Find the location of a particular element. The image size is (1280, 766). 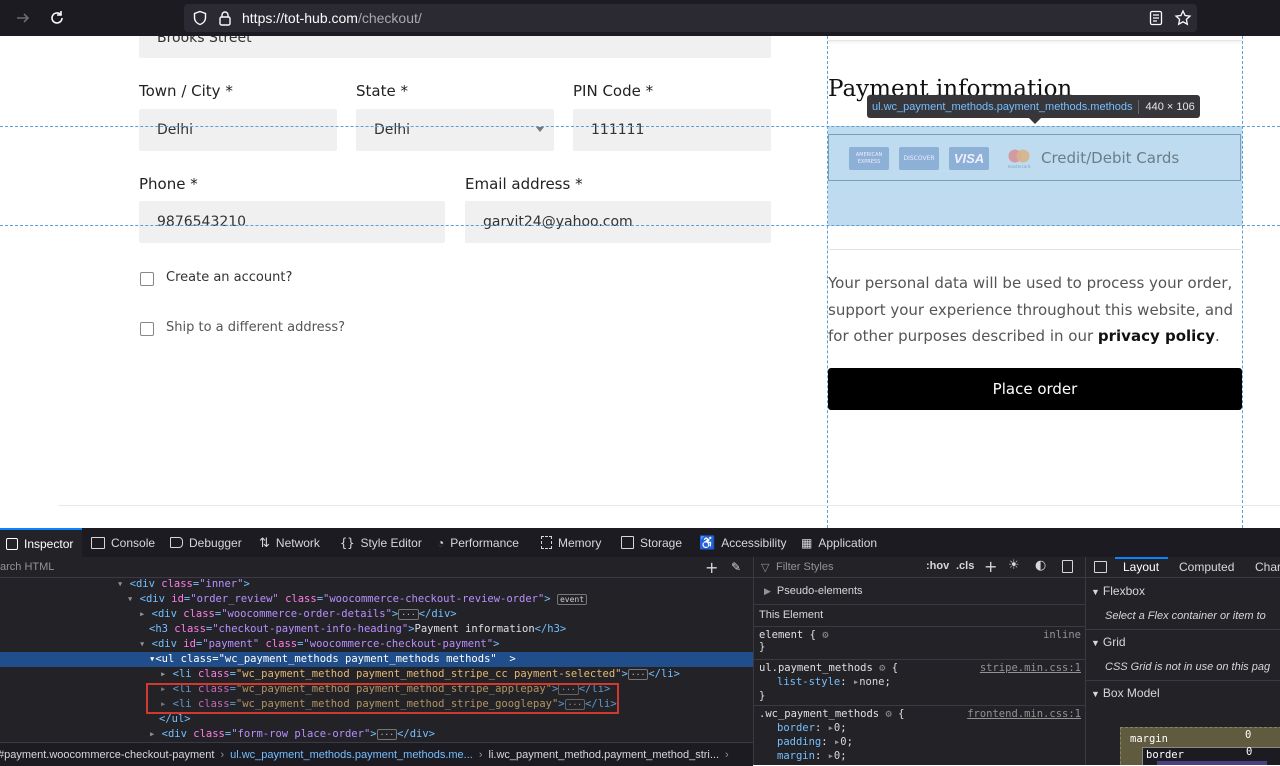

sidebar-toggle-icon is located at coordinates (1100, 567).